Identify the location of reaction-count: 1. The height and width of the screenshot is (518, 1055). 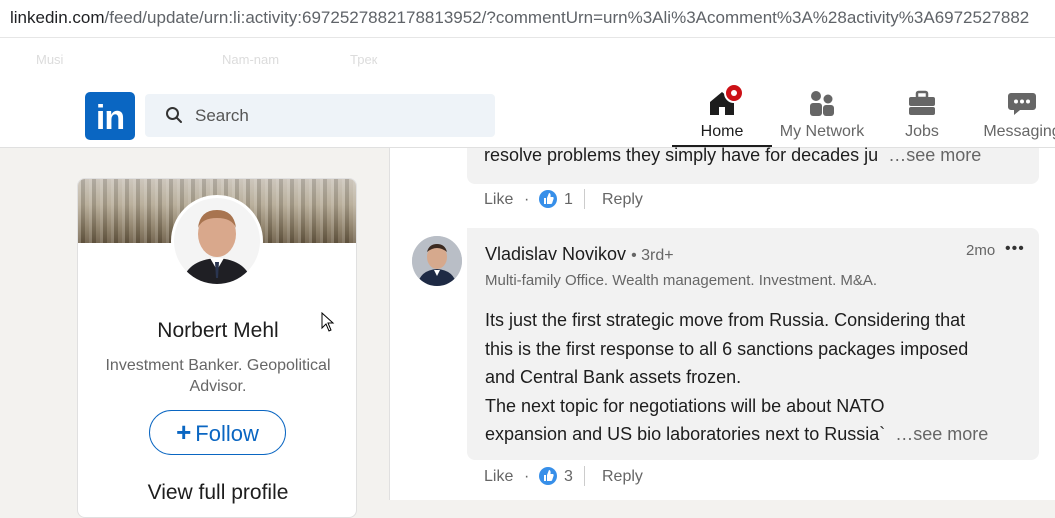
(568, 200).